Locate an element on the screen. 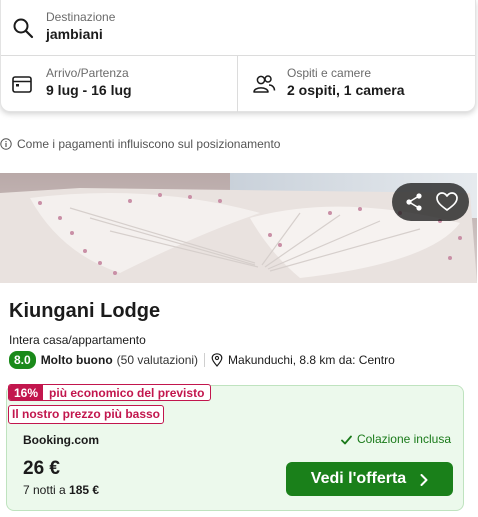 This screenshot has height=517, width=478. check-icon is located at coordinates (346, 439).